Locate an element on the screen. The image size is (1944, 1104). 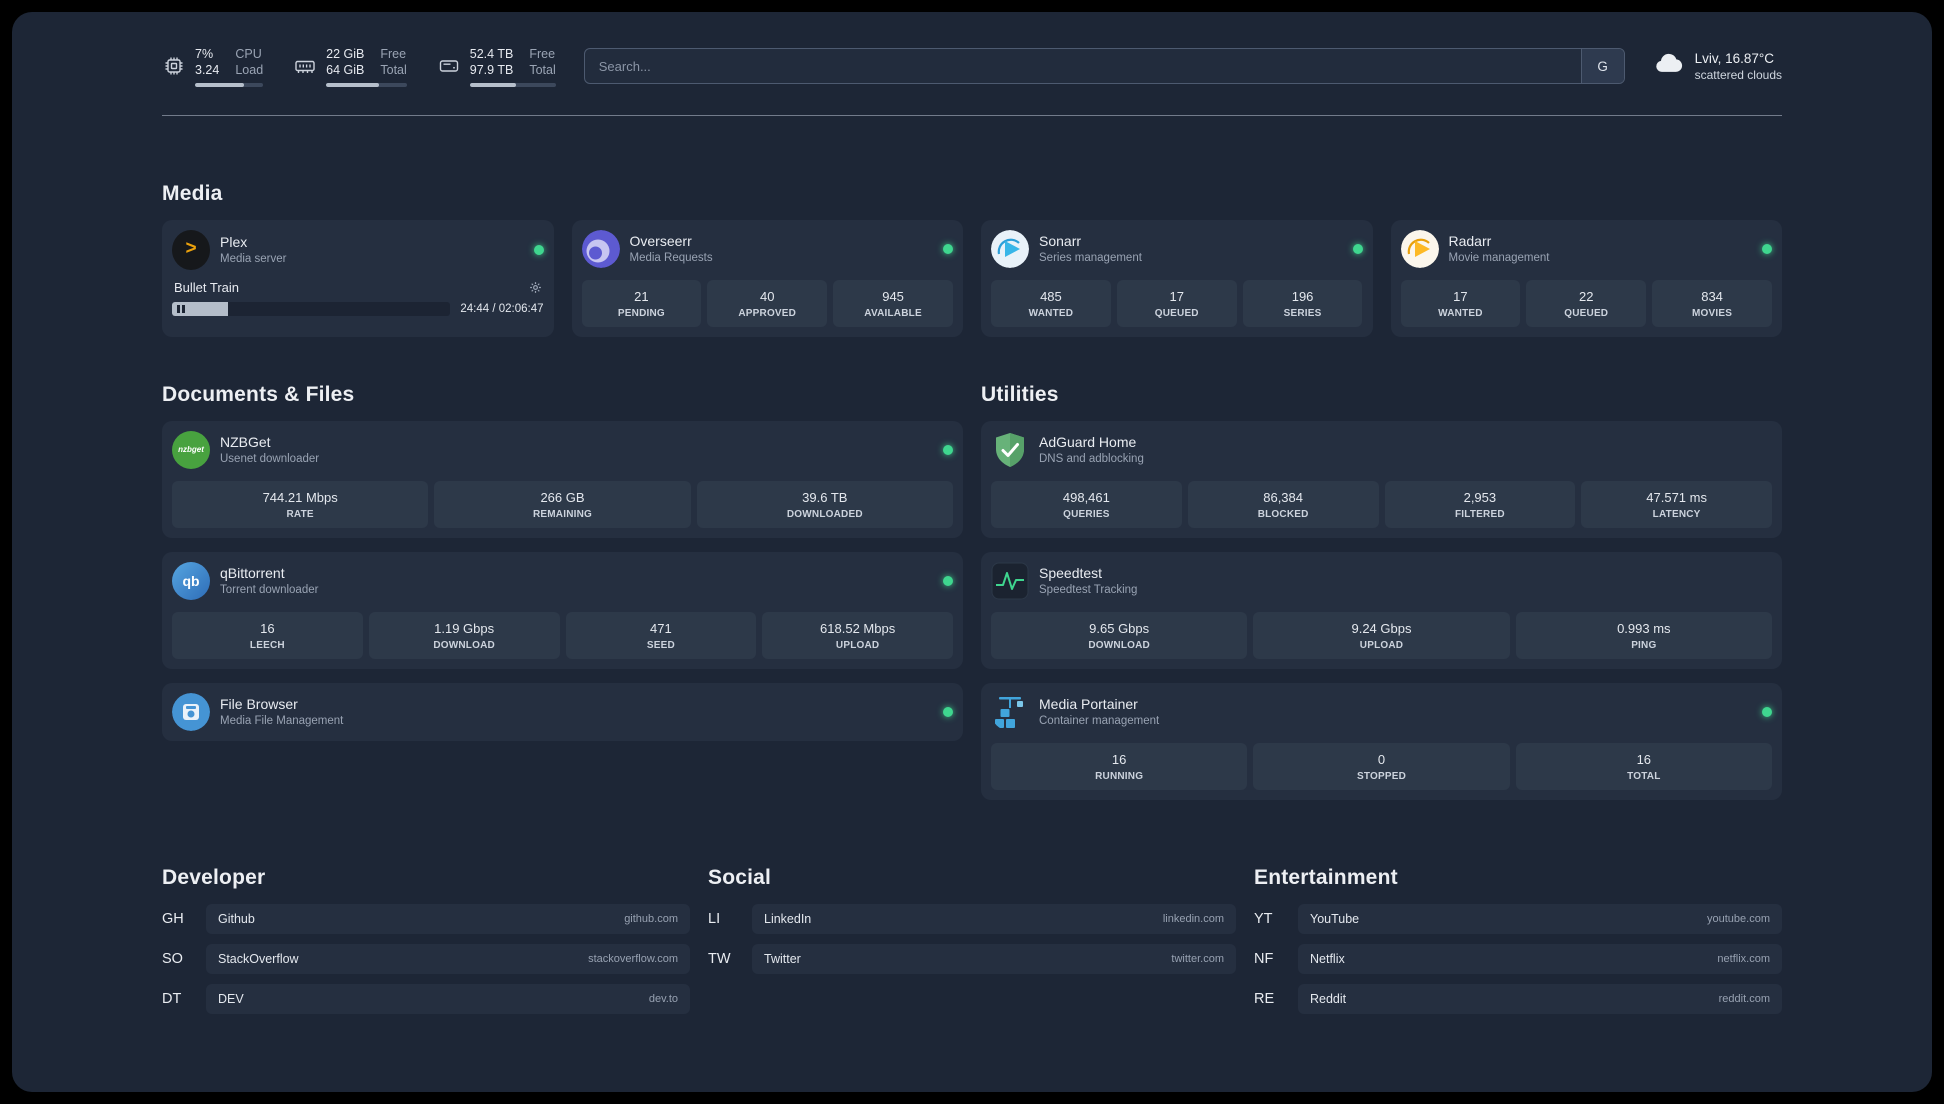
bookmark-link-github: Github github.com is located at coordinates (448, 918).